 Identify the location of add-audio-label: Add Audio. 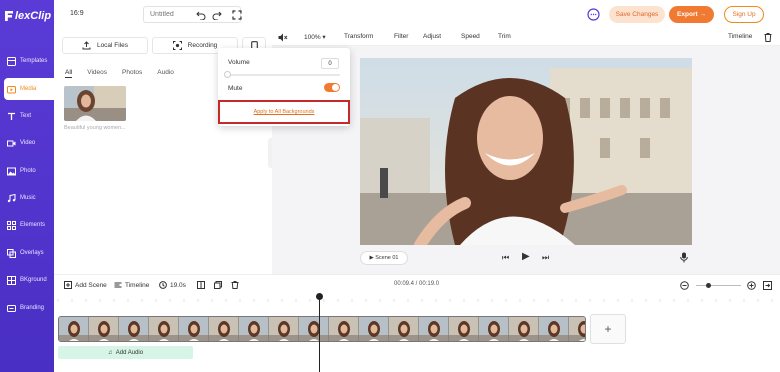
(129, 352).